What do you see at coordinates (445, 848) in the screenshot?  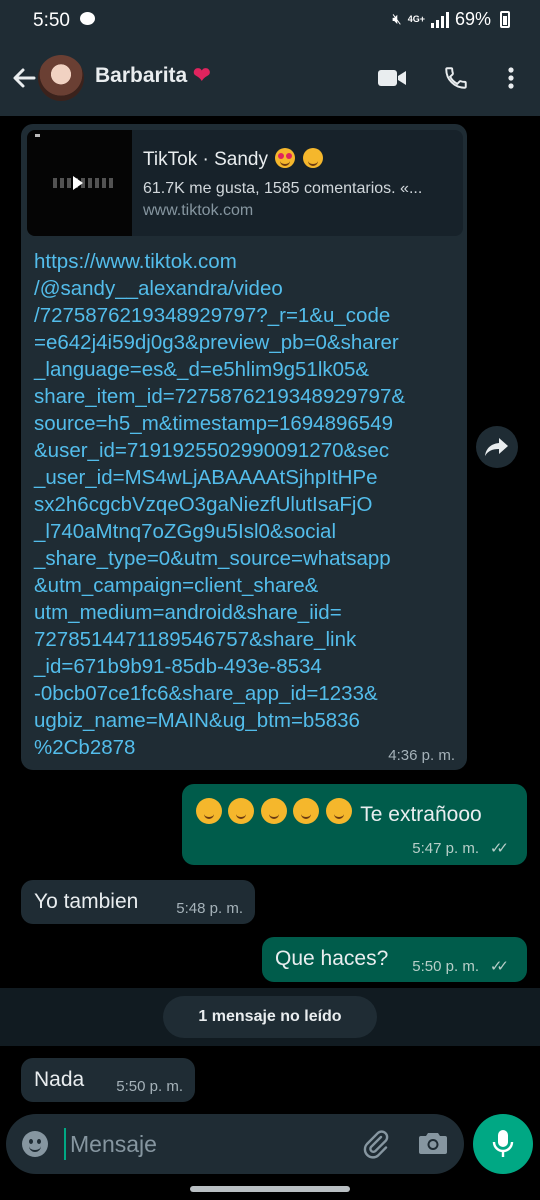 I see `message-time: 5:47 p. m.` at bounding box center [445, 848].